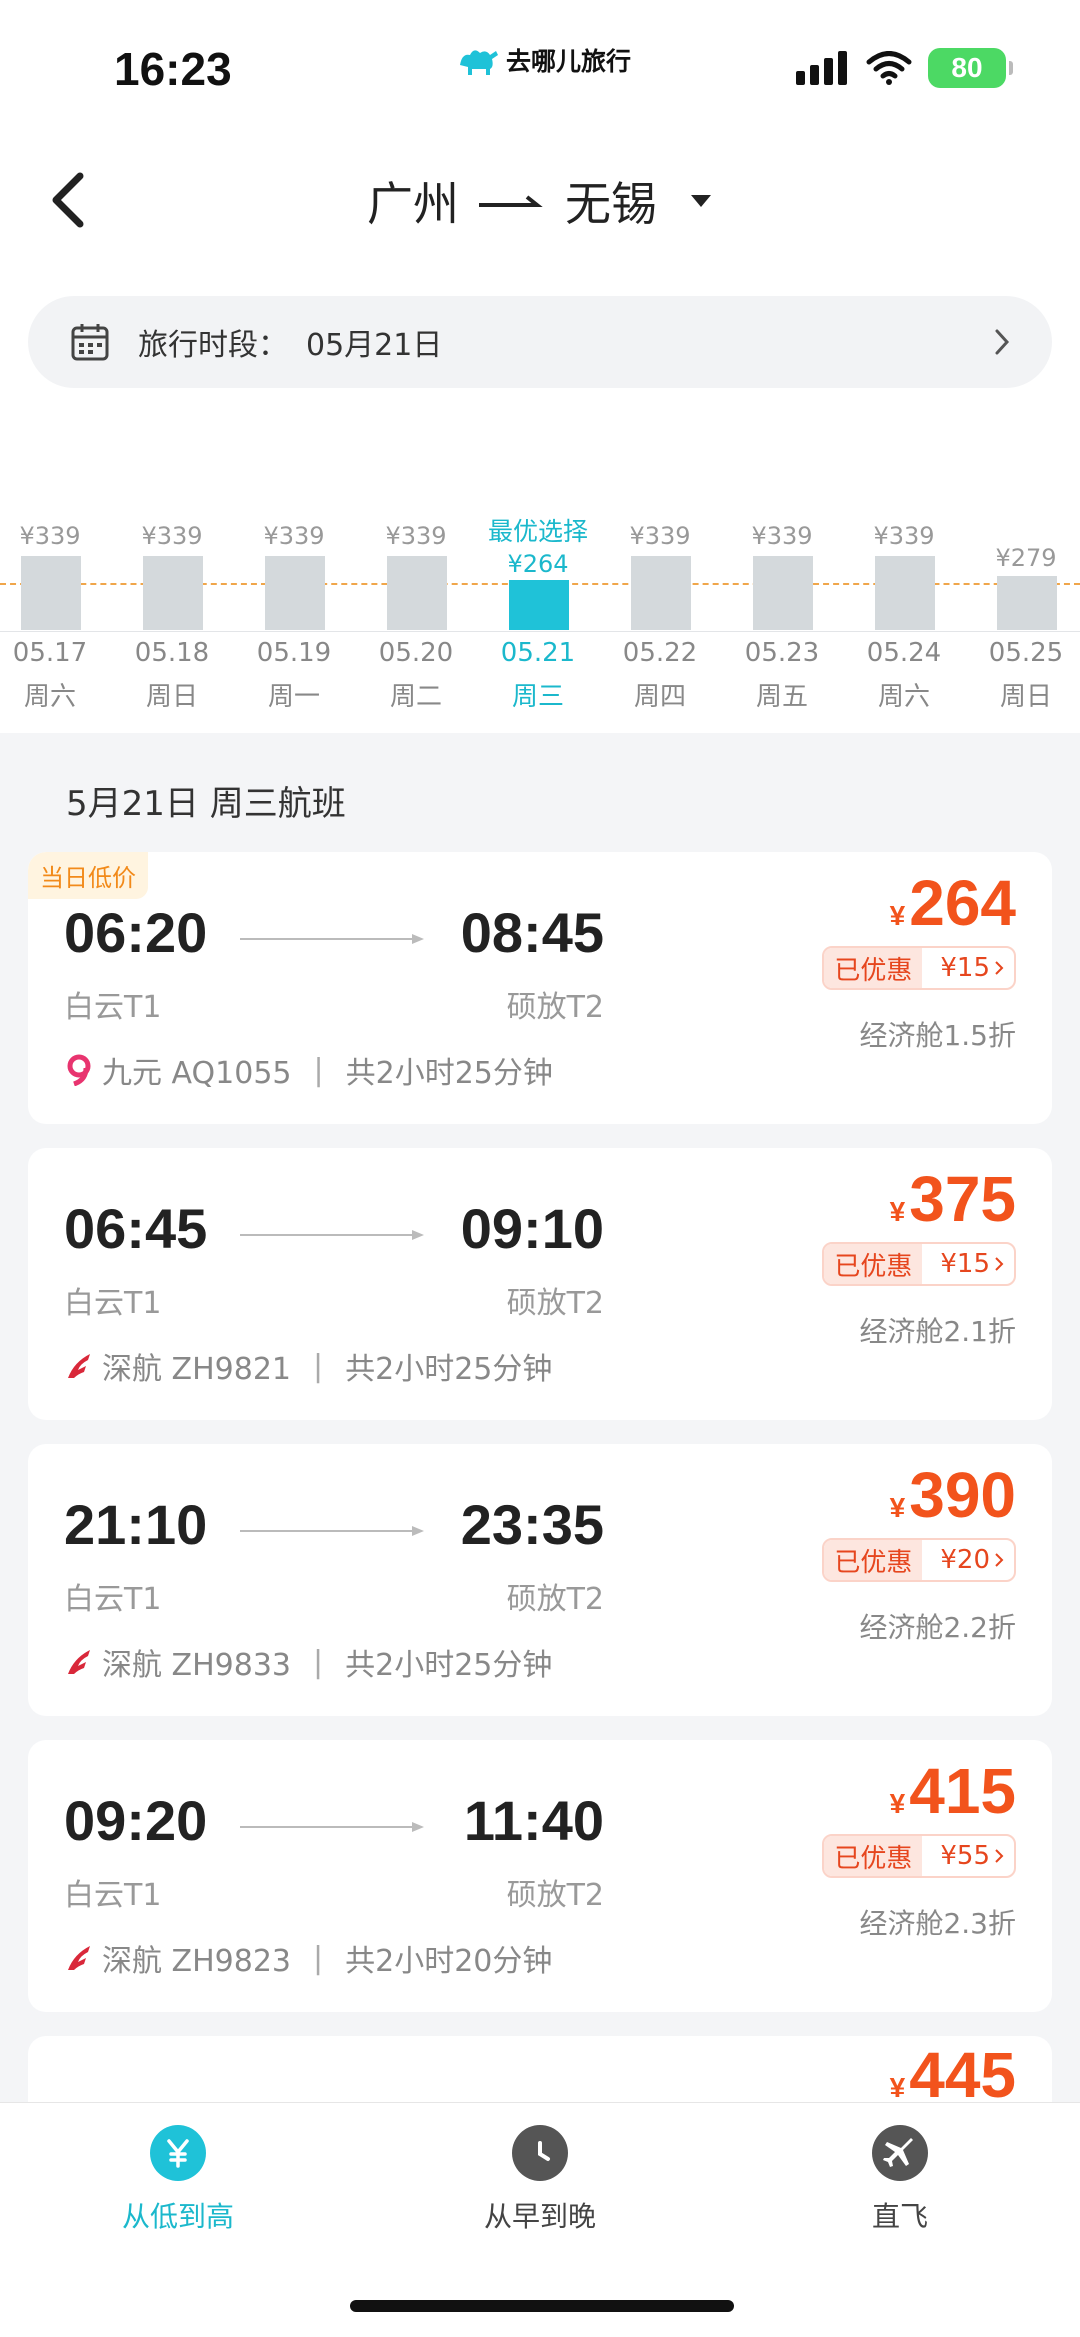 This screenshot has width=1080, height=2337. What do you see at coordinates (542, 2306) in the screenshot?
I see `home-indicator` at bounding box center [542, 2306].